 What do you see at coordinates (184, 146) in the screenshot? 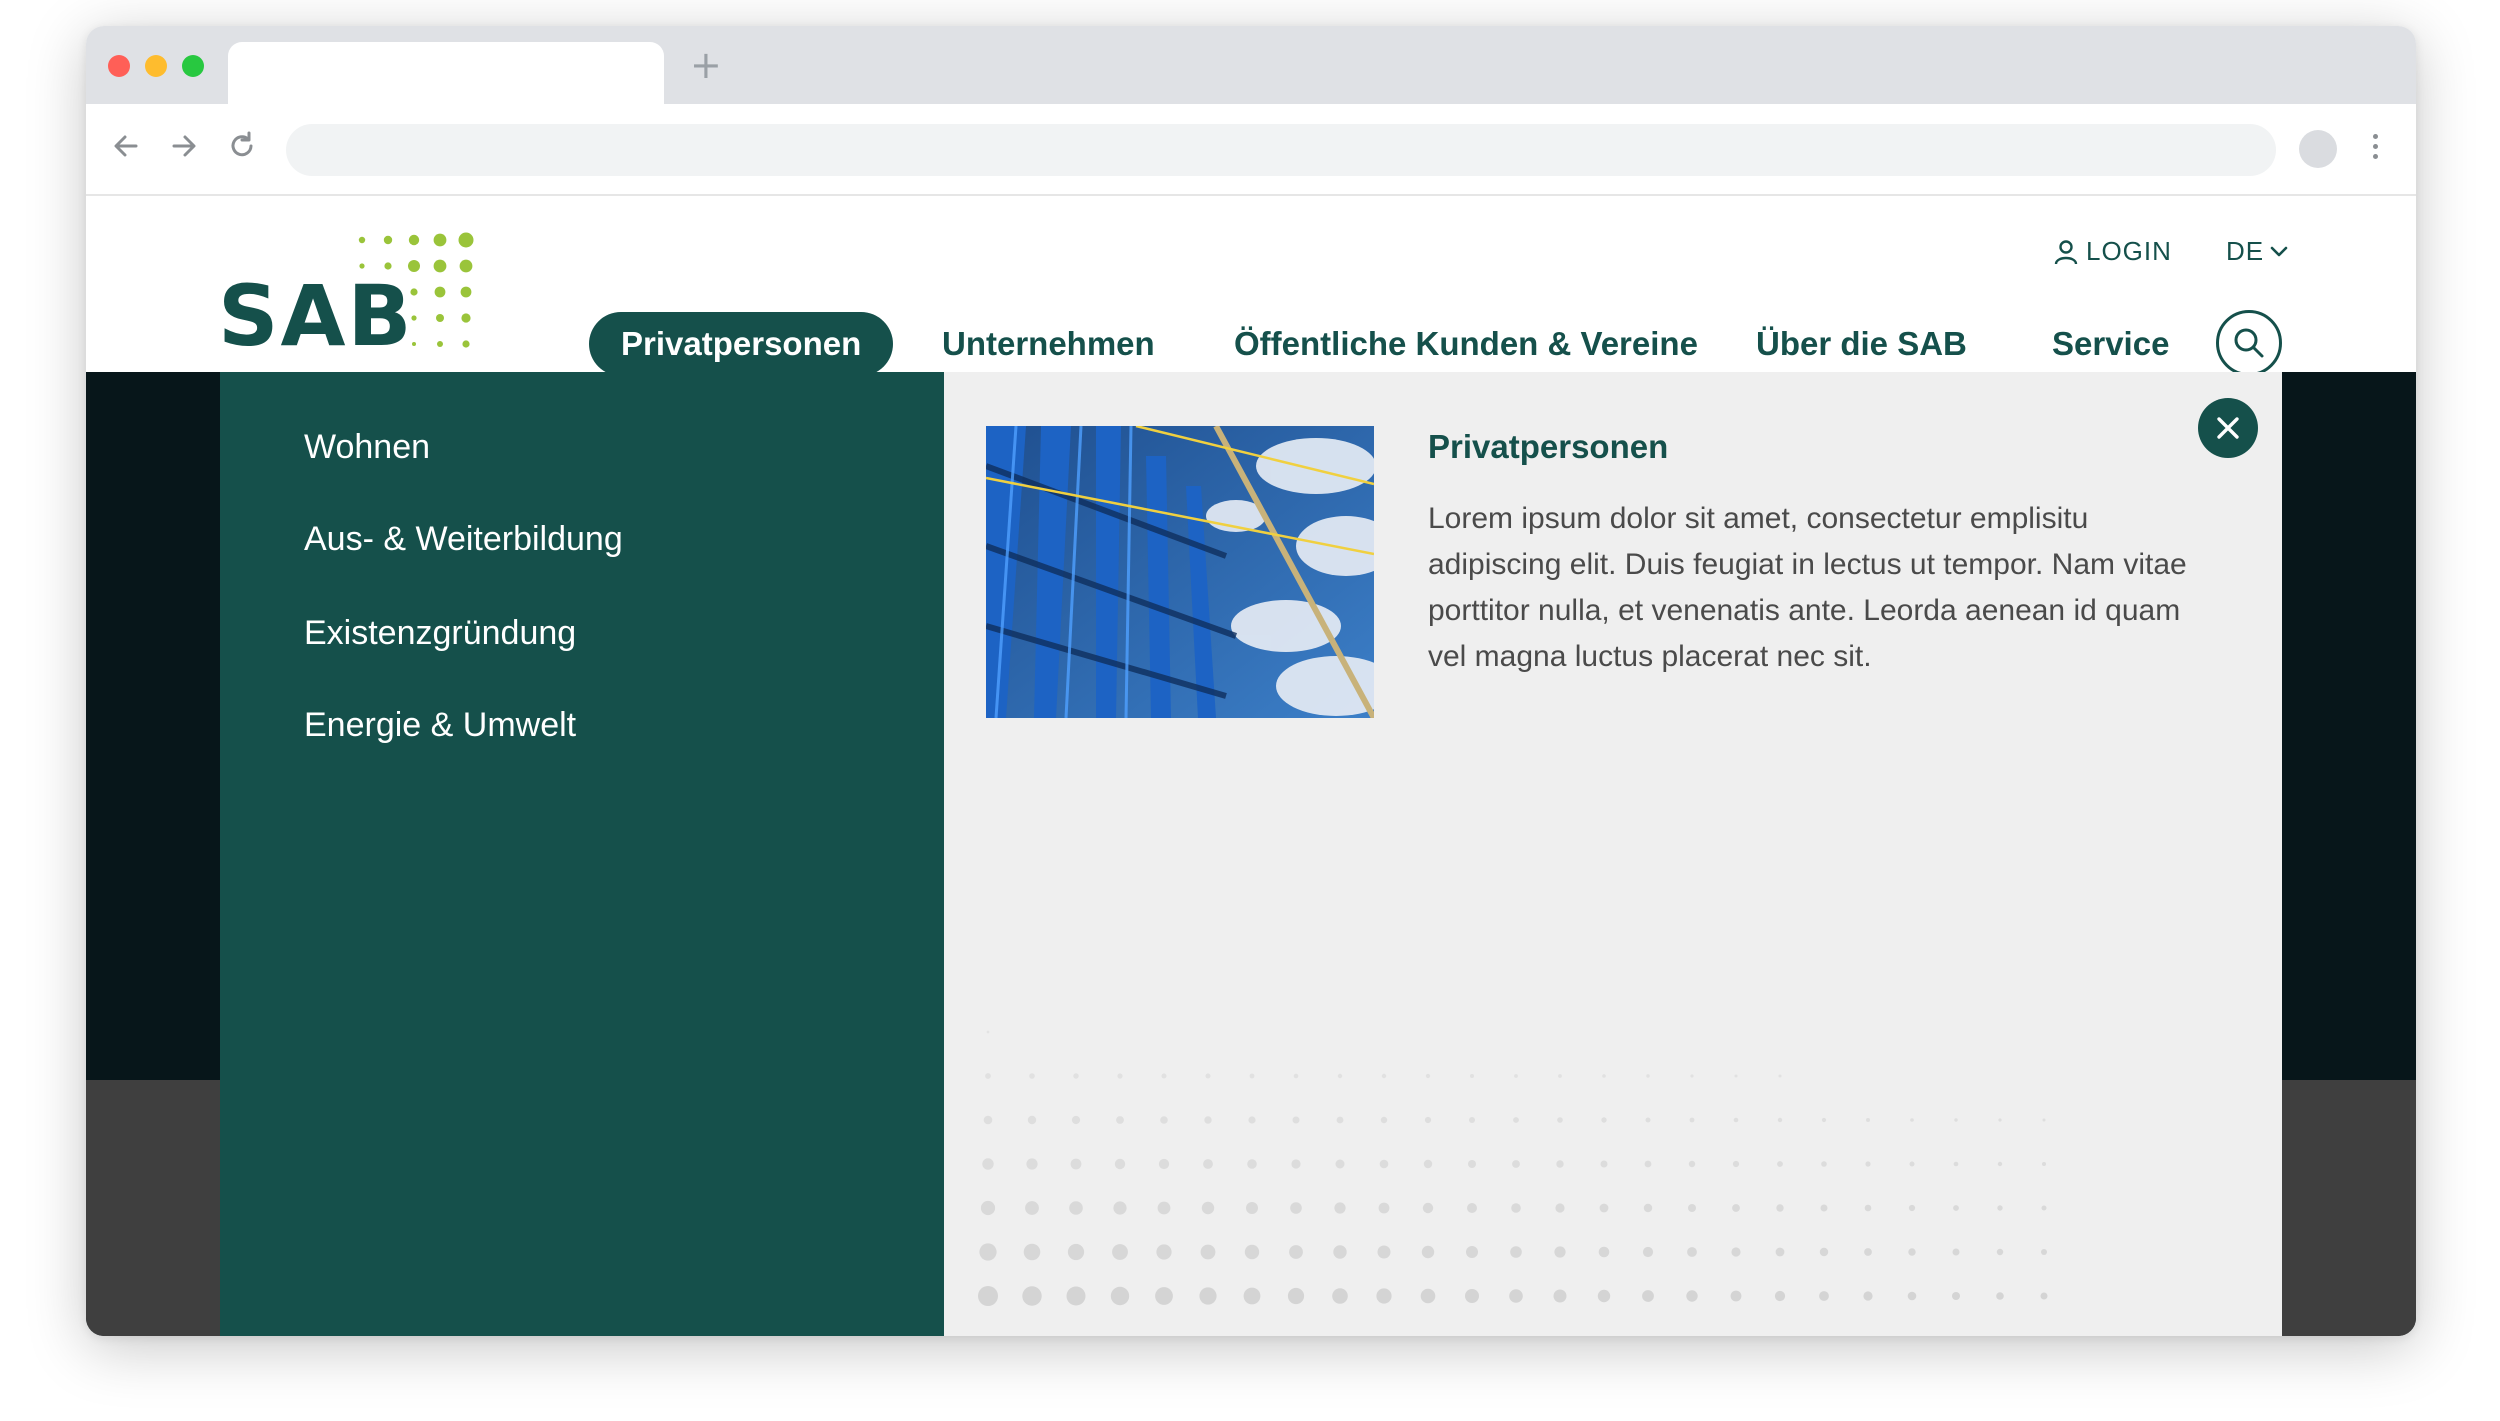
I see `forward-arrow-icon` at bounding box center [184, 146].